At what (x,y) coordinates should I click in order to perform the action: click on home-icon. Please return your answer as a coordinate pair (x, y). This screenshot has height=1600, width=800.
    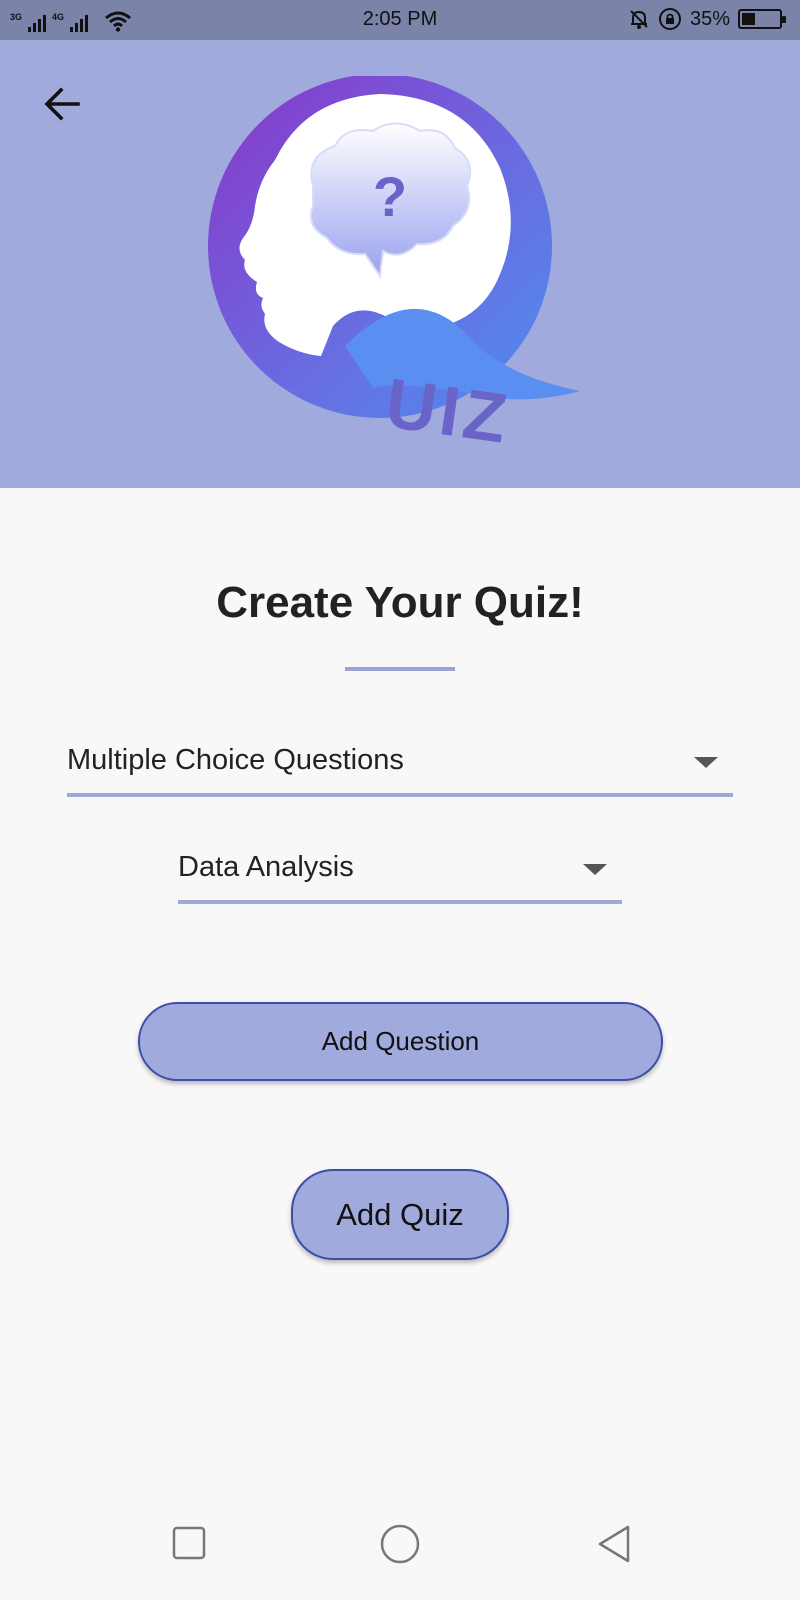
    Looking at the image, I should click on (400, 1544).